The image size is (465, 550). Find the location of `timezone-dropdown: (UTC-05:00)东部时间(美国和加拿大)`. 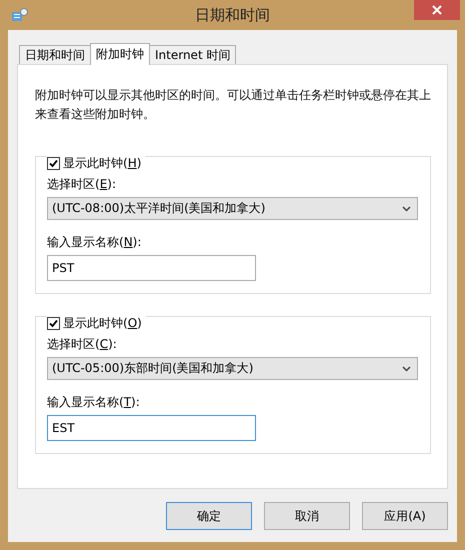

timezone-dropdown: (UTC-05:00)东部时间(美国和加拿大) is located at coordinates (232, 368).